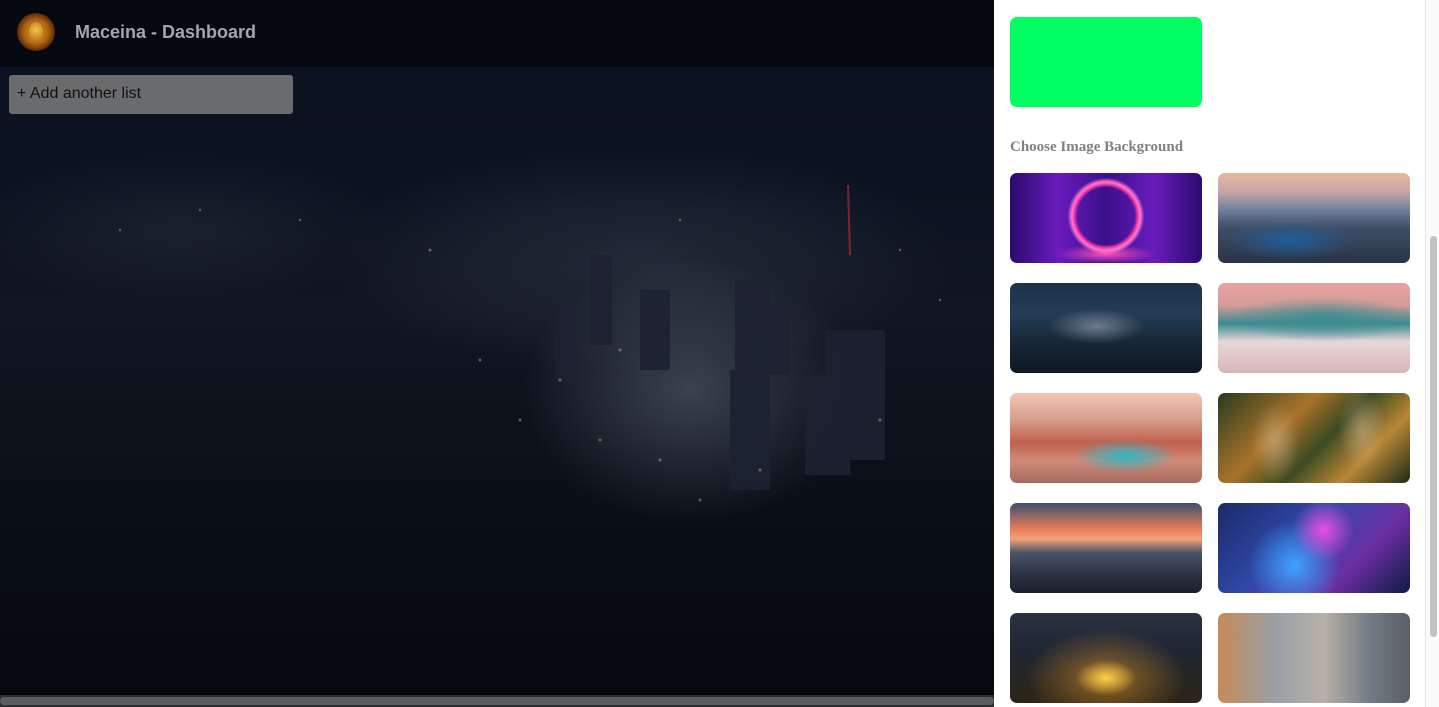  Describe the element at coordinates (1106, 328) in the screenshot. I see `image-option-night-city` at that location.